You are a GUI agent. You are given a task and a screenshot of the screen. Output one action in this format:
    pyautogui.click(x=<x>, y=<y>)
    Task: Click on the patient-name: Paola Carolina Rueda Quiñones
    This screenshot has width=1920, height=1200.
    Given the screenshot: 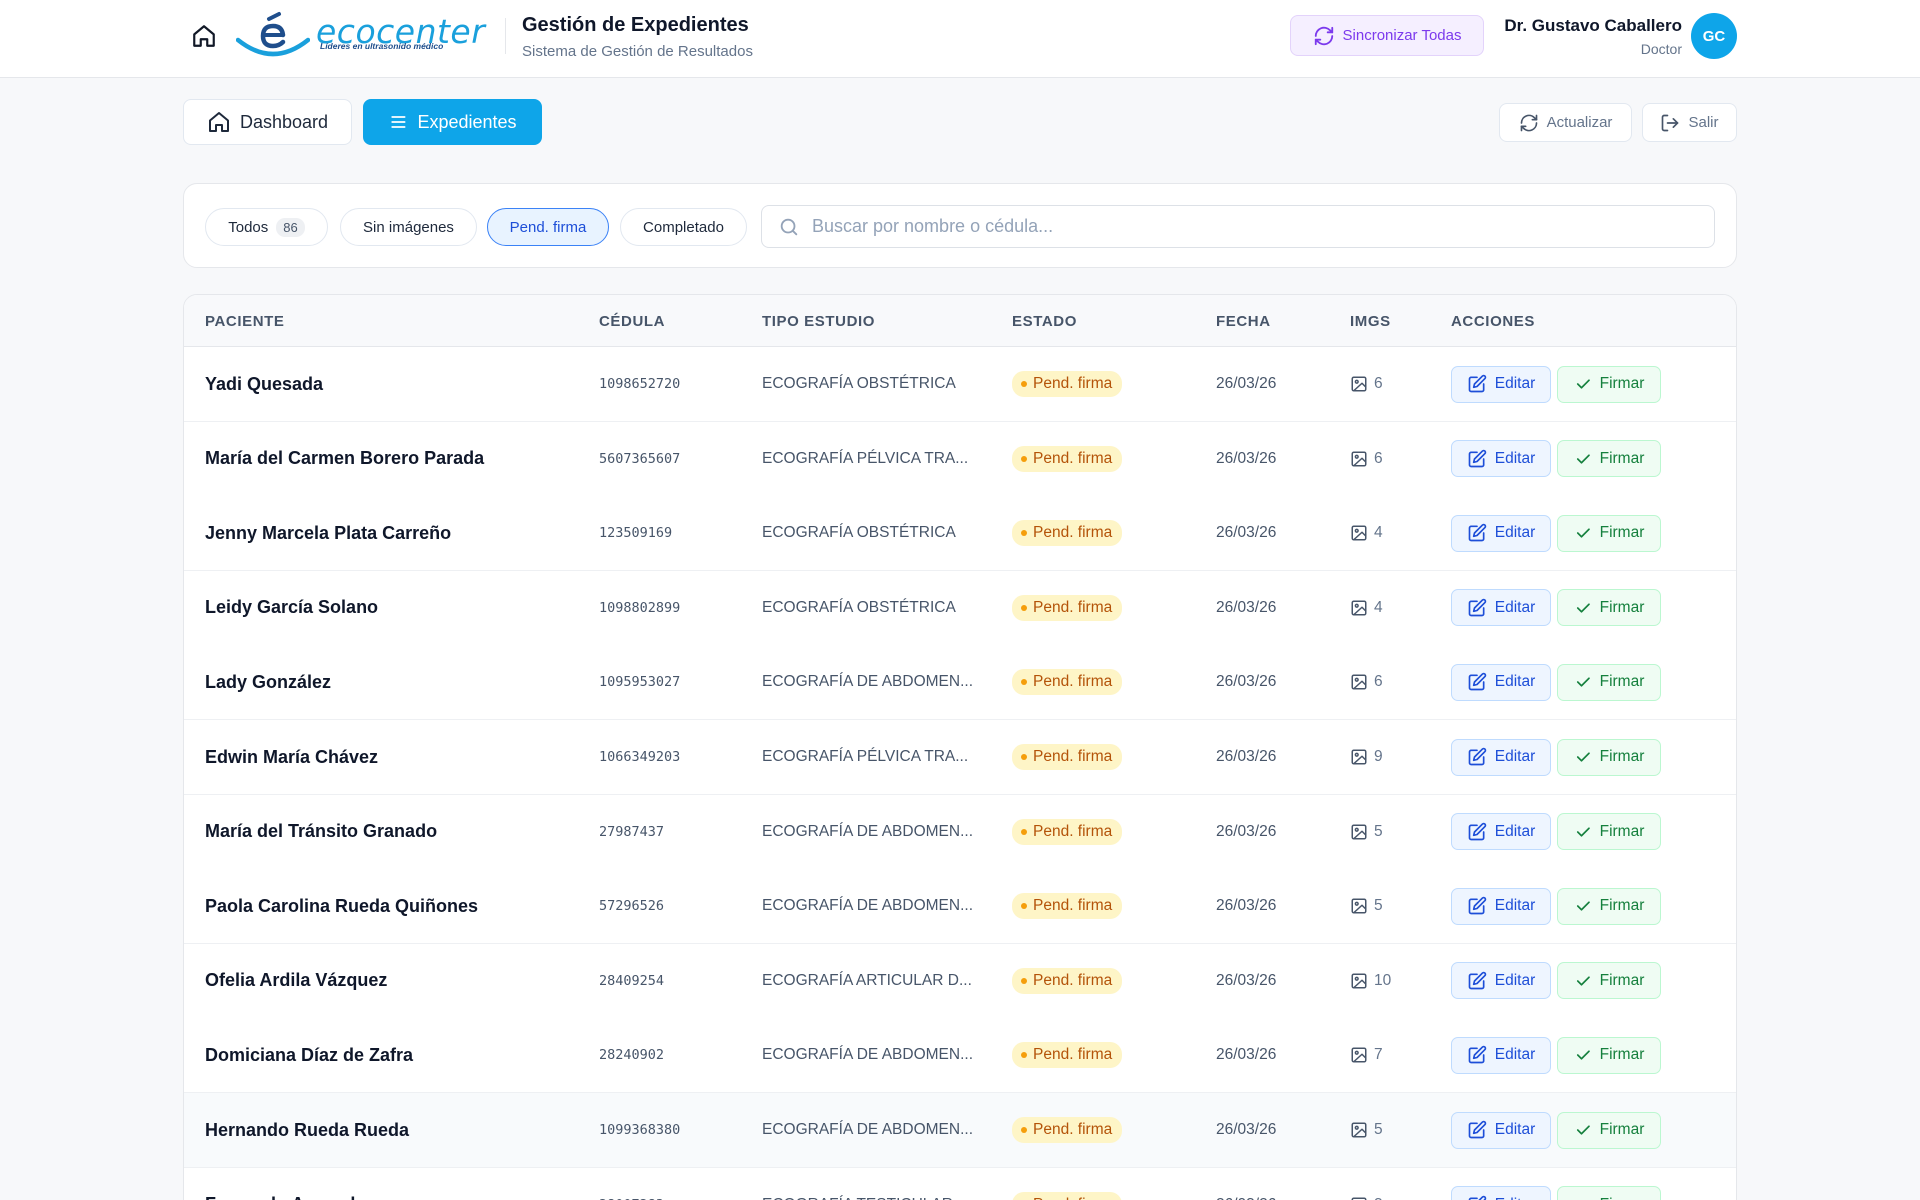 What is the action you would take?
    pyautogui.click(x=342, y=905)
    